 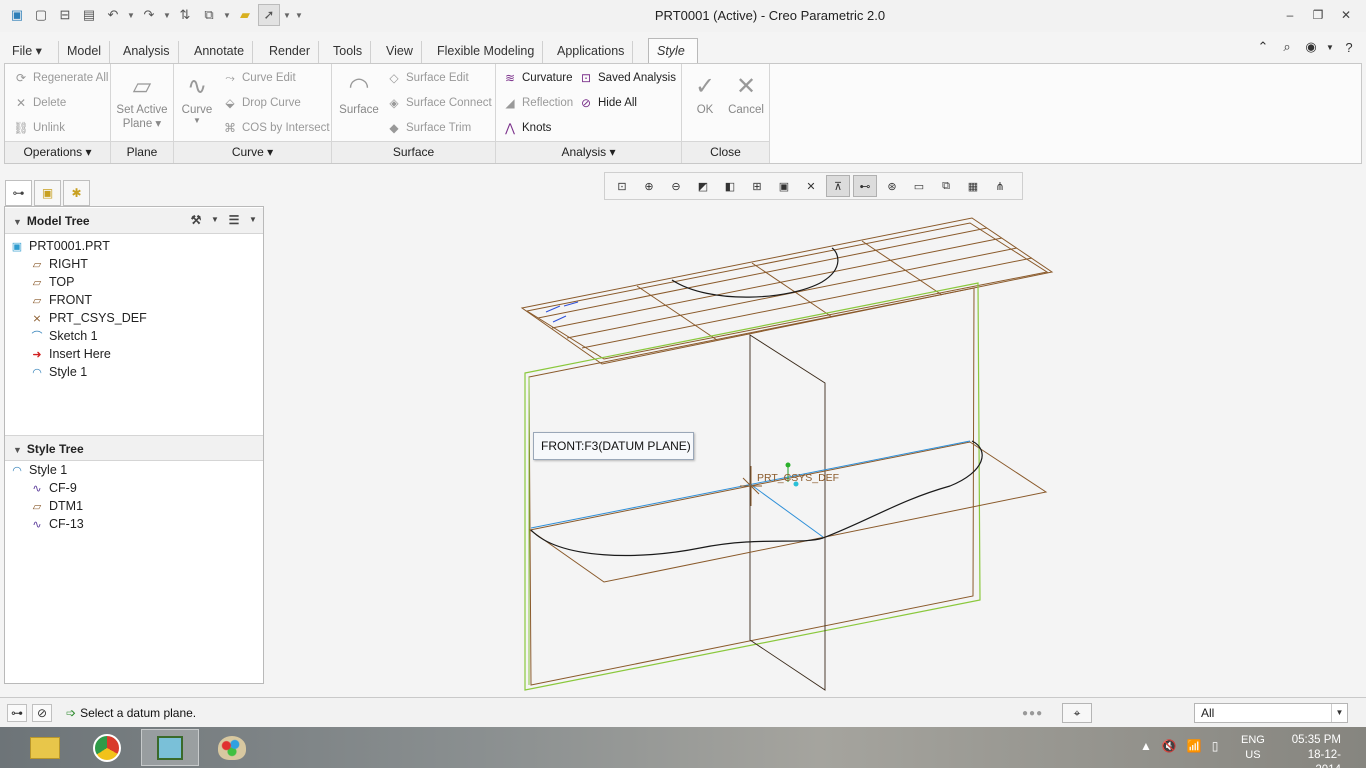 What do you see at coordinates (42, 713) in the screenshot?
I see `toggle-browser-icon: ⊘` at bounding box center [42, 713].